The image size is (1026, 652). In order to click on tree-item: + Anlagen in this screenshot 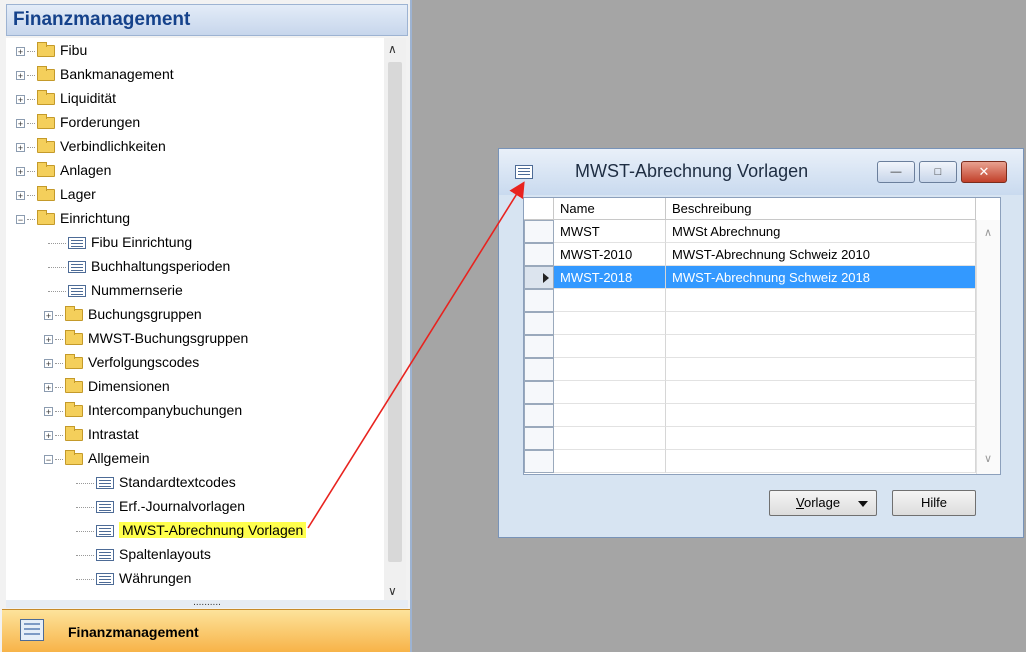, I will do `click(63, 170)`.